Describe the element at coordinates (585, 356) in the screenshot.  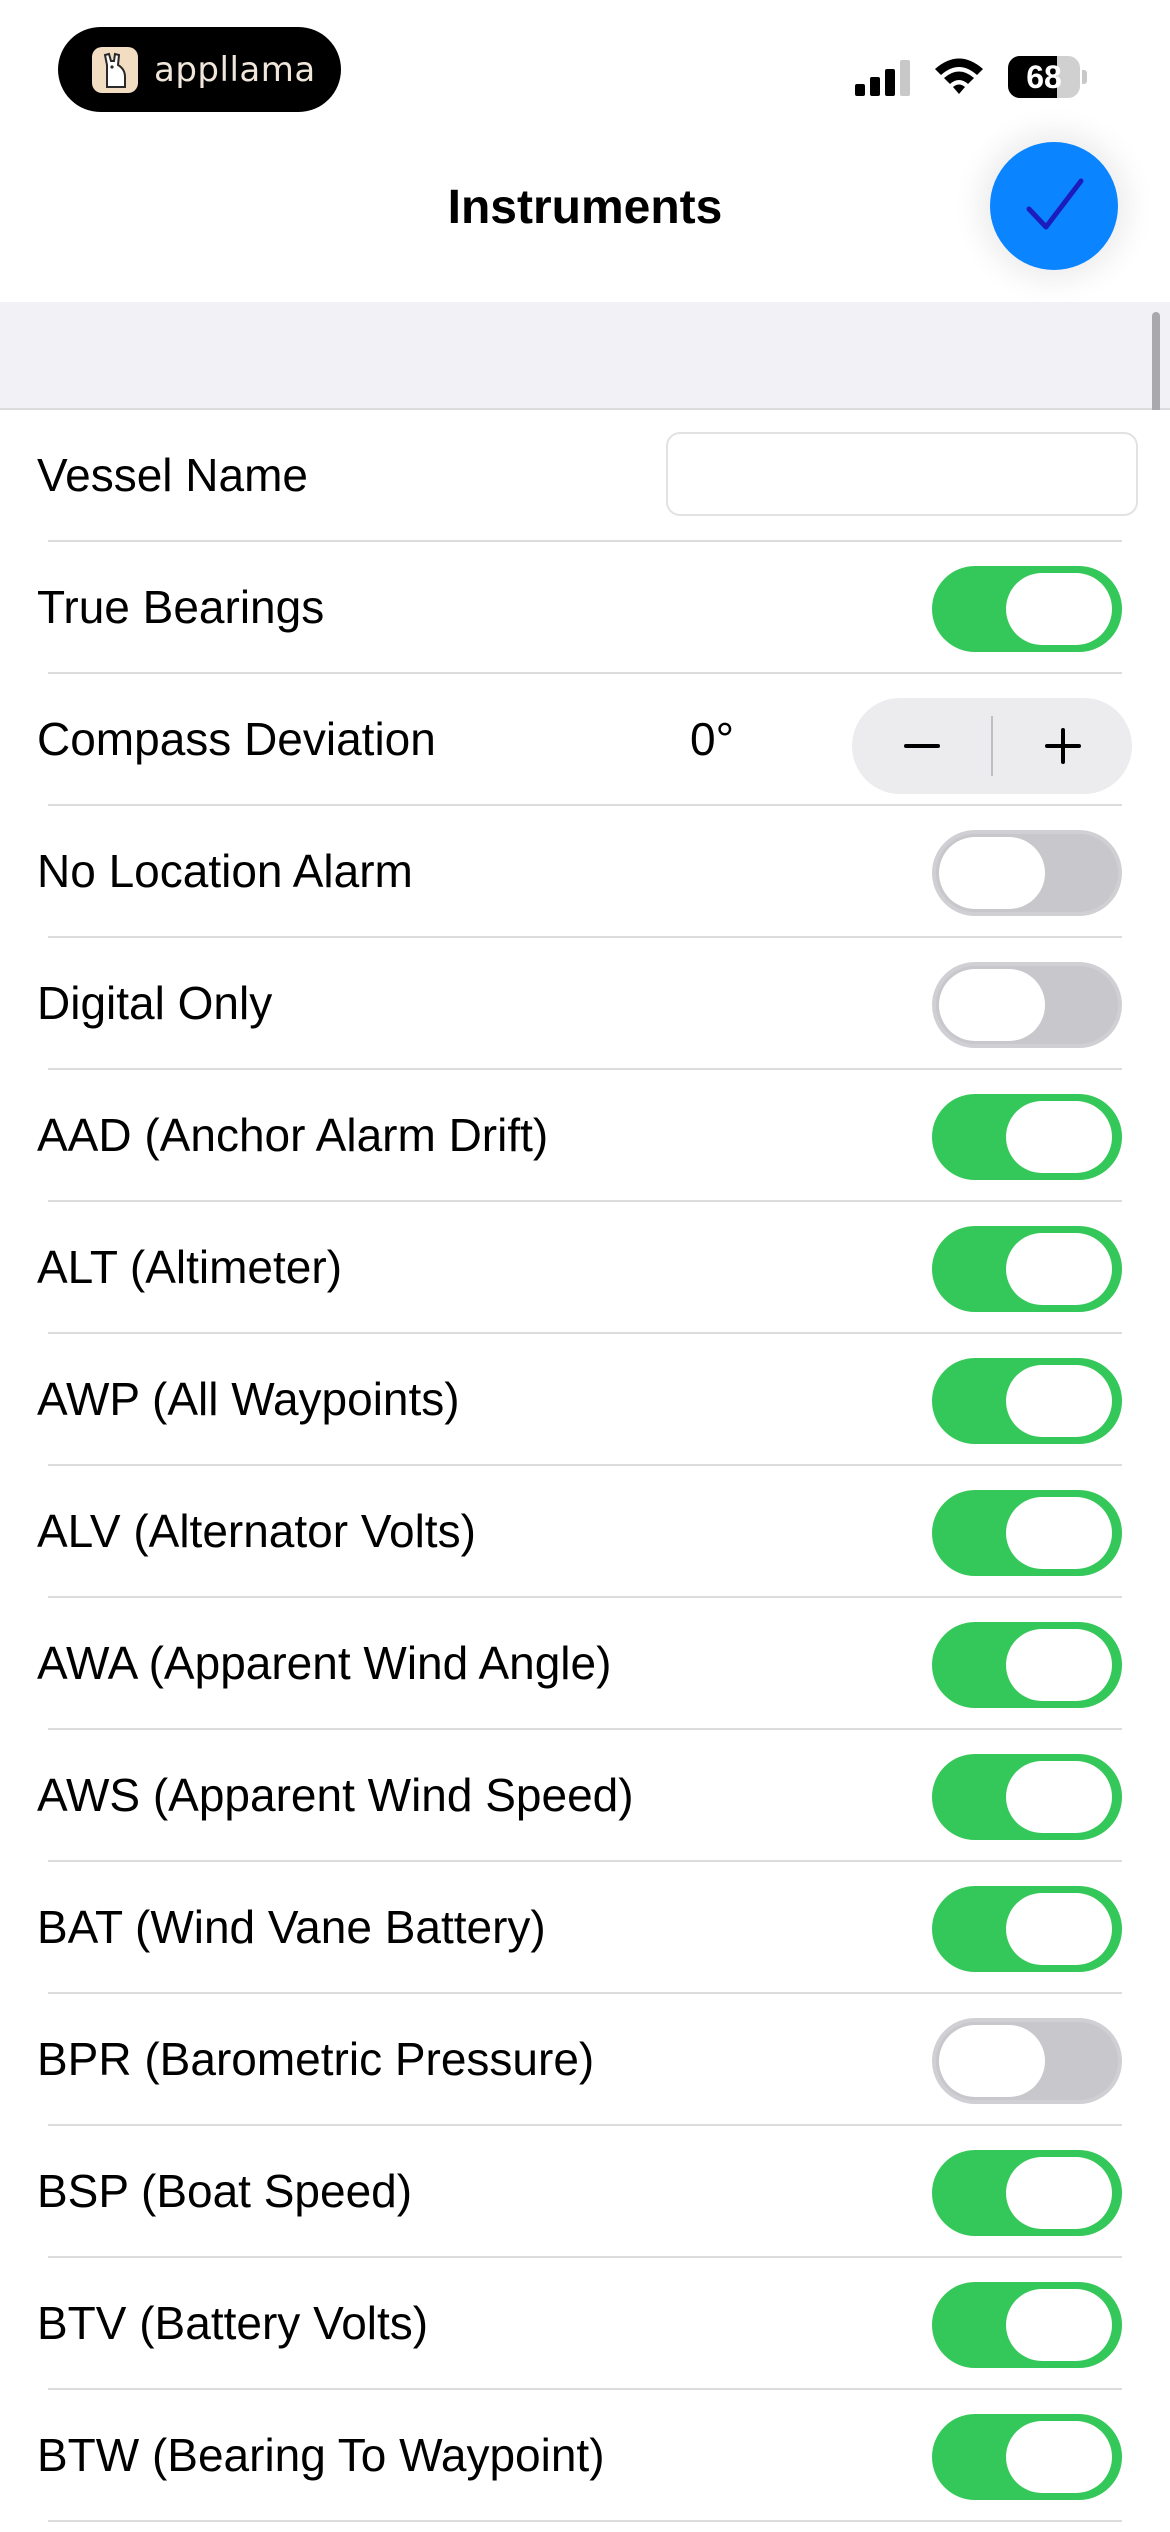
I see `section-header` at that location.